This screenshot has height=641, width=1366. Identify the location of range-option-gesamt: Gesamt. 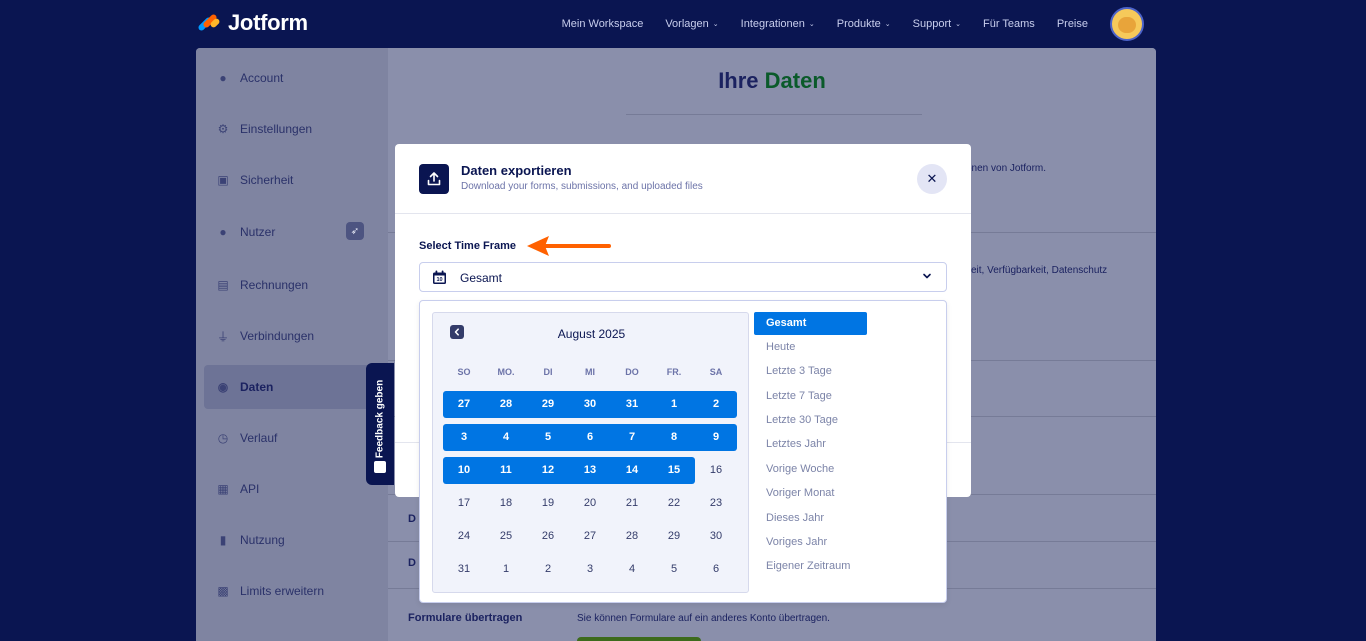
(810, 323).